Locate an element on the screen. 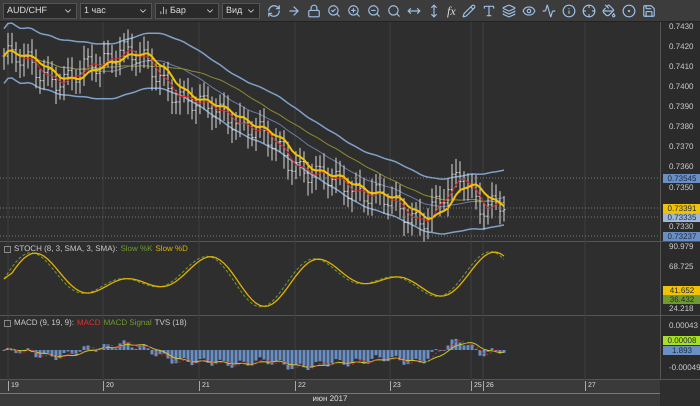  price-badge: 0.73391 is located at coordinates (681, 208).